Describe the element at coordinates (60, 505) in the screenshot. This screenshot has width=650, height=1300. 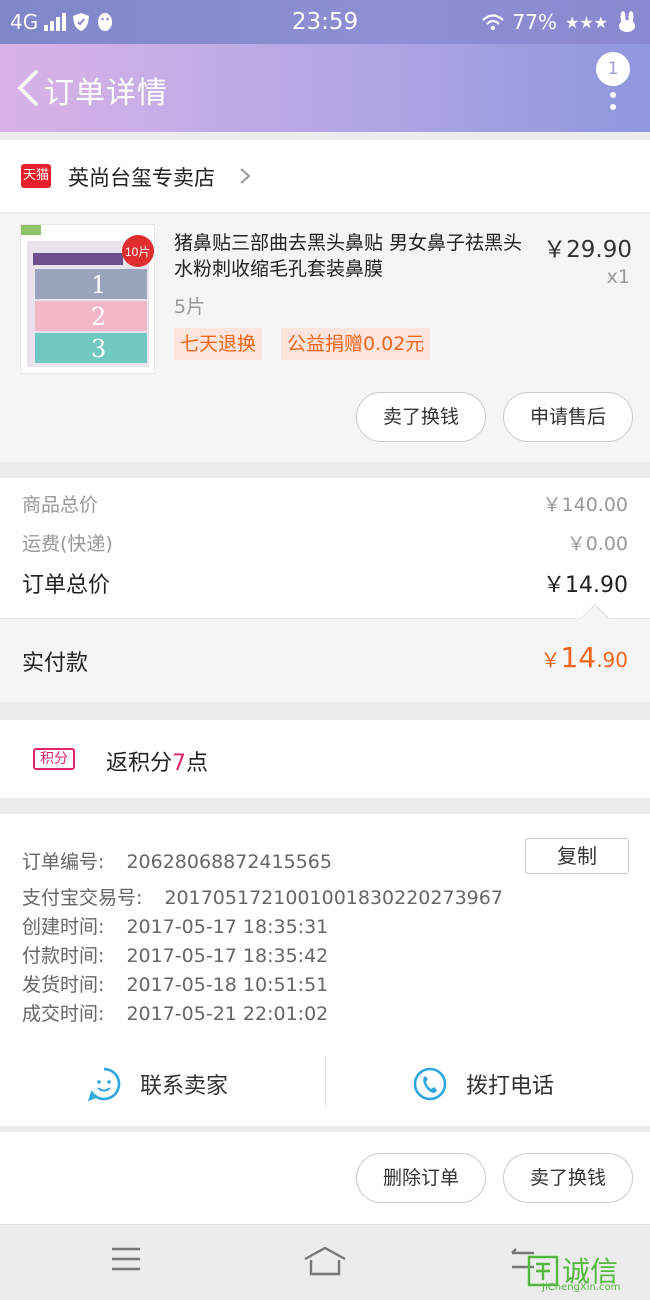
I see `goods-total-label: 商品总价` at that location.